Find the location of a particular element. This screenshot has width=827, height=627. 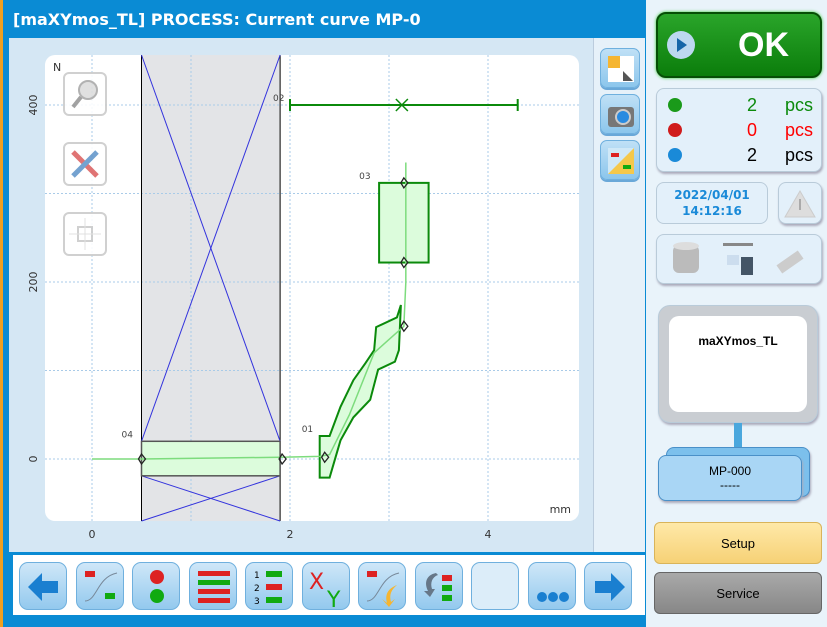

curve-import-icon is located at coordinates (383, 589).